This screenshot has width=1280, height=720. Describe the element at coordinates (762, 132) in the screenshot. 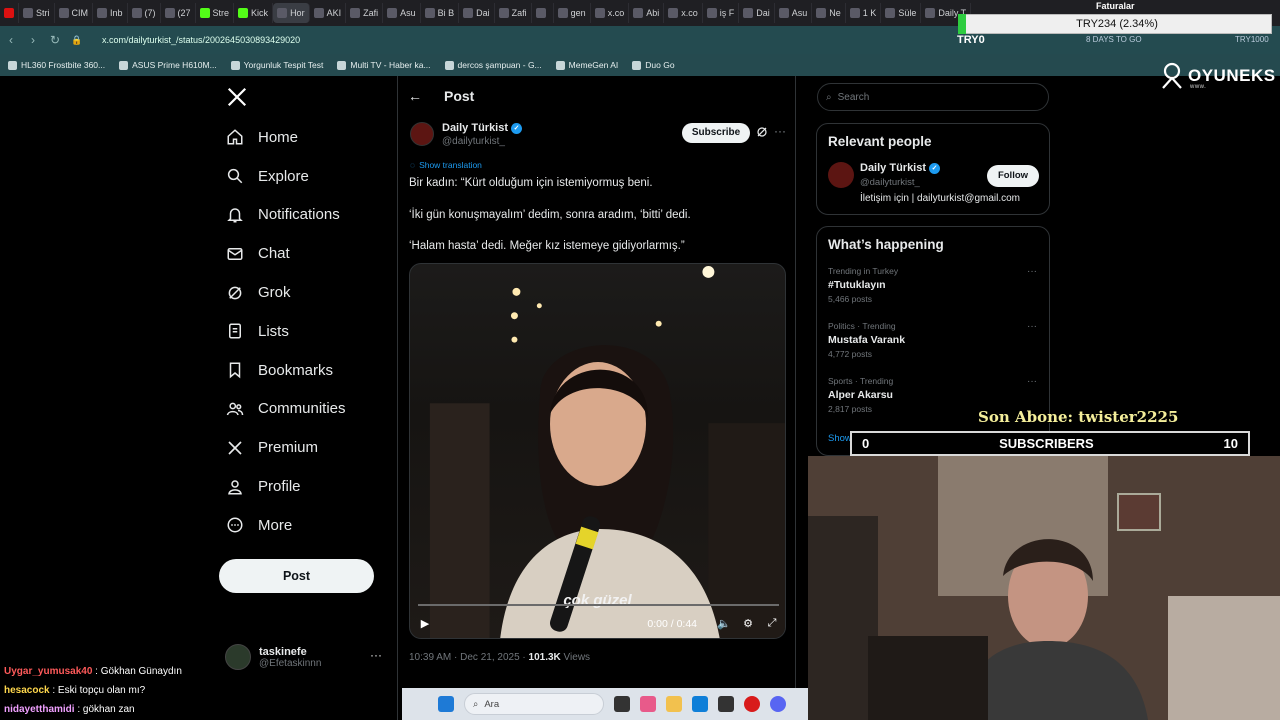

I see `grok-icon` at that location.